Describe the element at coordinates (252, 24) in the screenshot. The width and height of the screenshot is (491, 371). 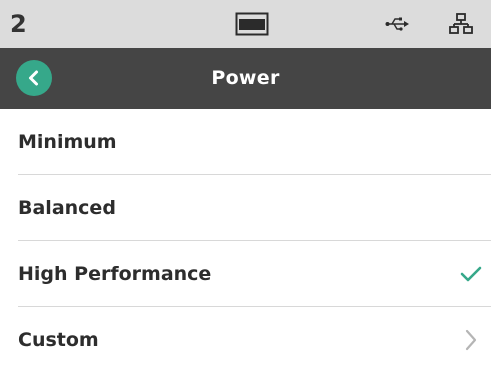
I see `display-icon` at that location.